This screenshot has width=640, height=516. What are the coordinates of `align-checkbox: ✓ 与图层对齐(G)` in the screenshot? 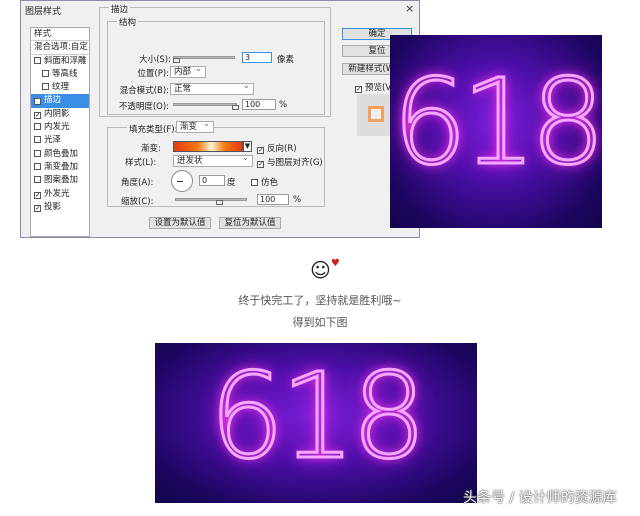 It's located at (290, 162).